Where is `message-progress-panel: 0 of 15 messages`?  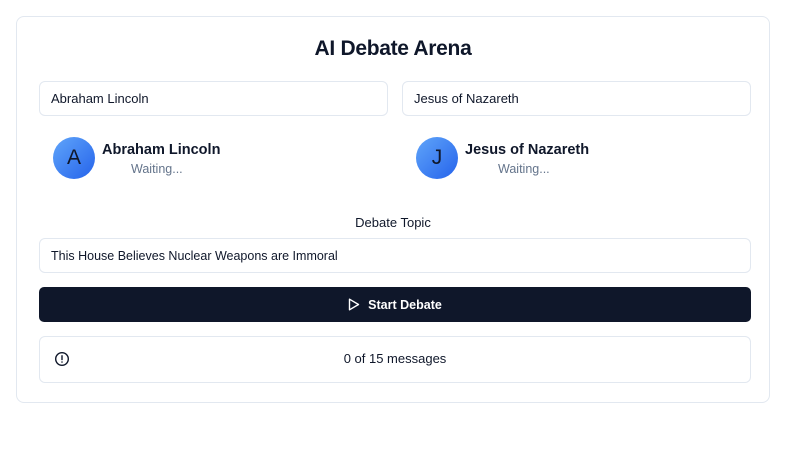
message-progress-panel: 0 of 15 messages is located at coordinates (395, 359).